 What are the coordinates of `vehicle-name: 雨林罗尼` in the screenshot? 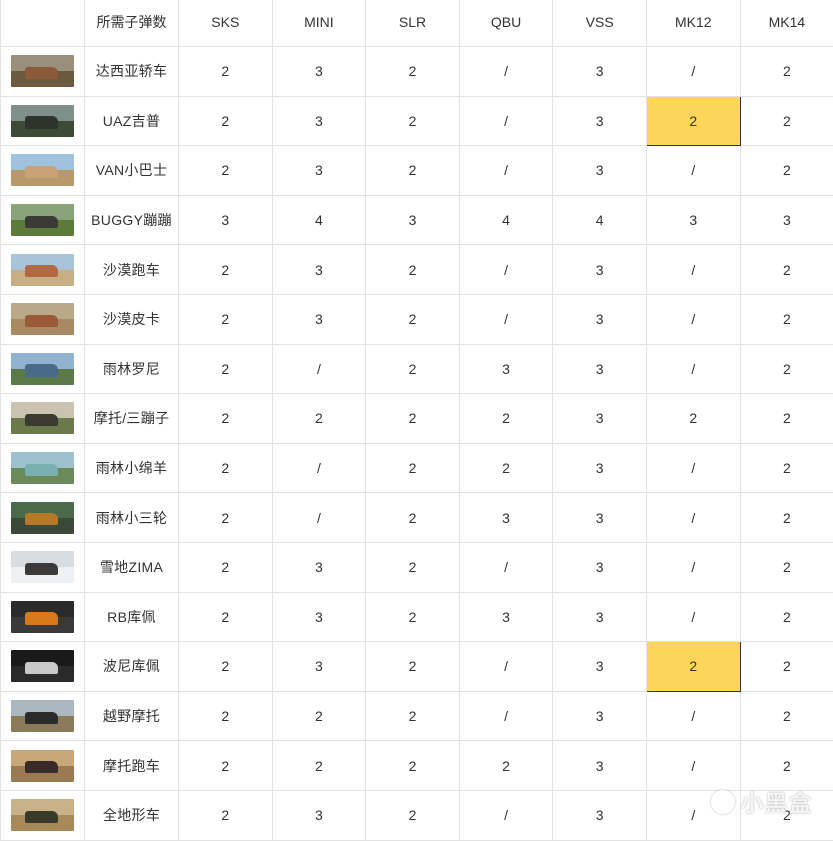 It's located at (132, 369).